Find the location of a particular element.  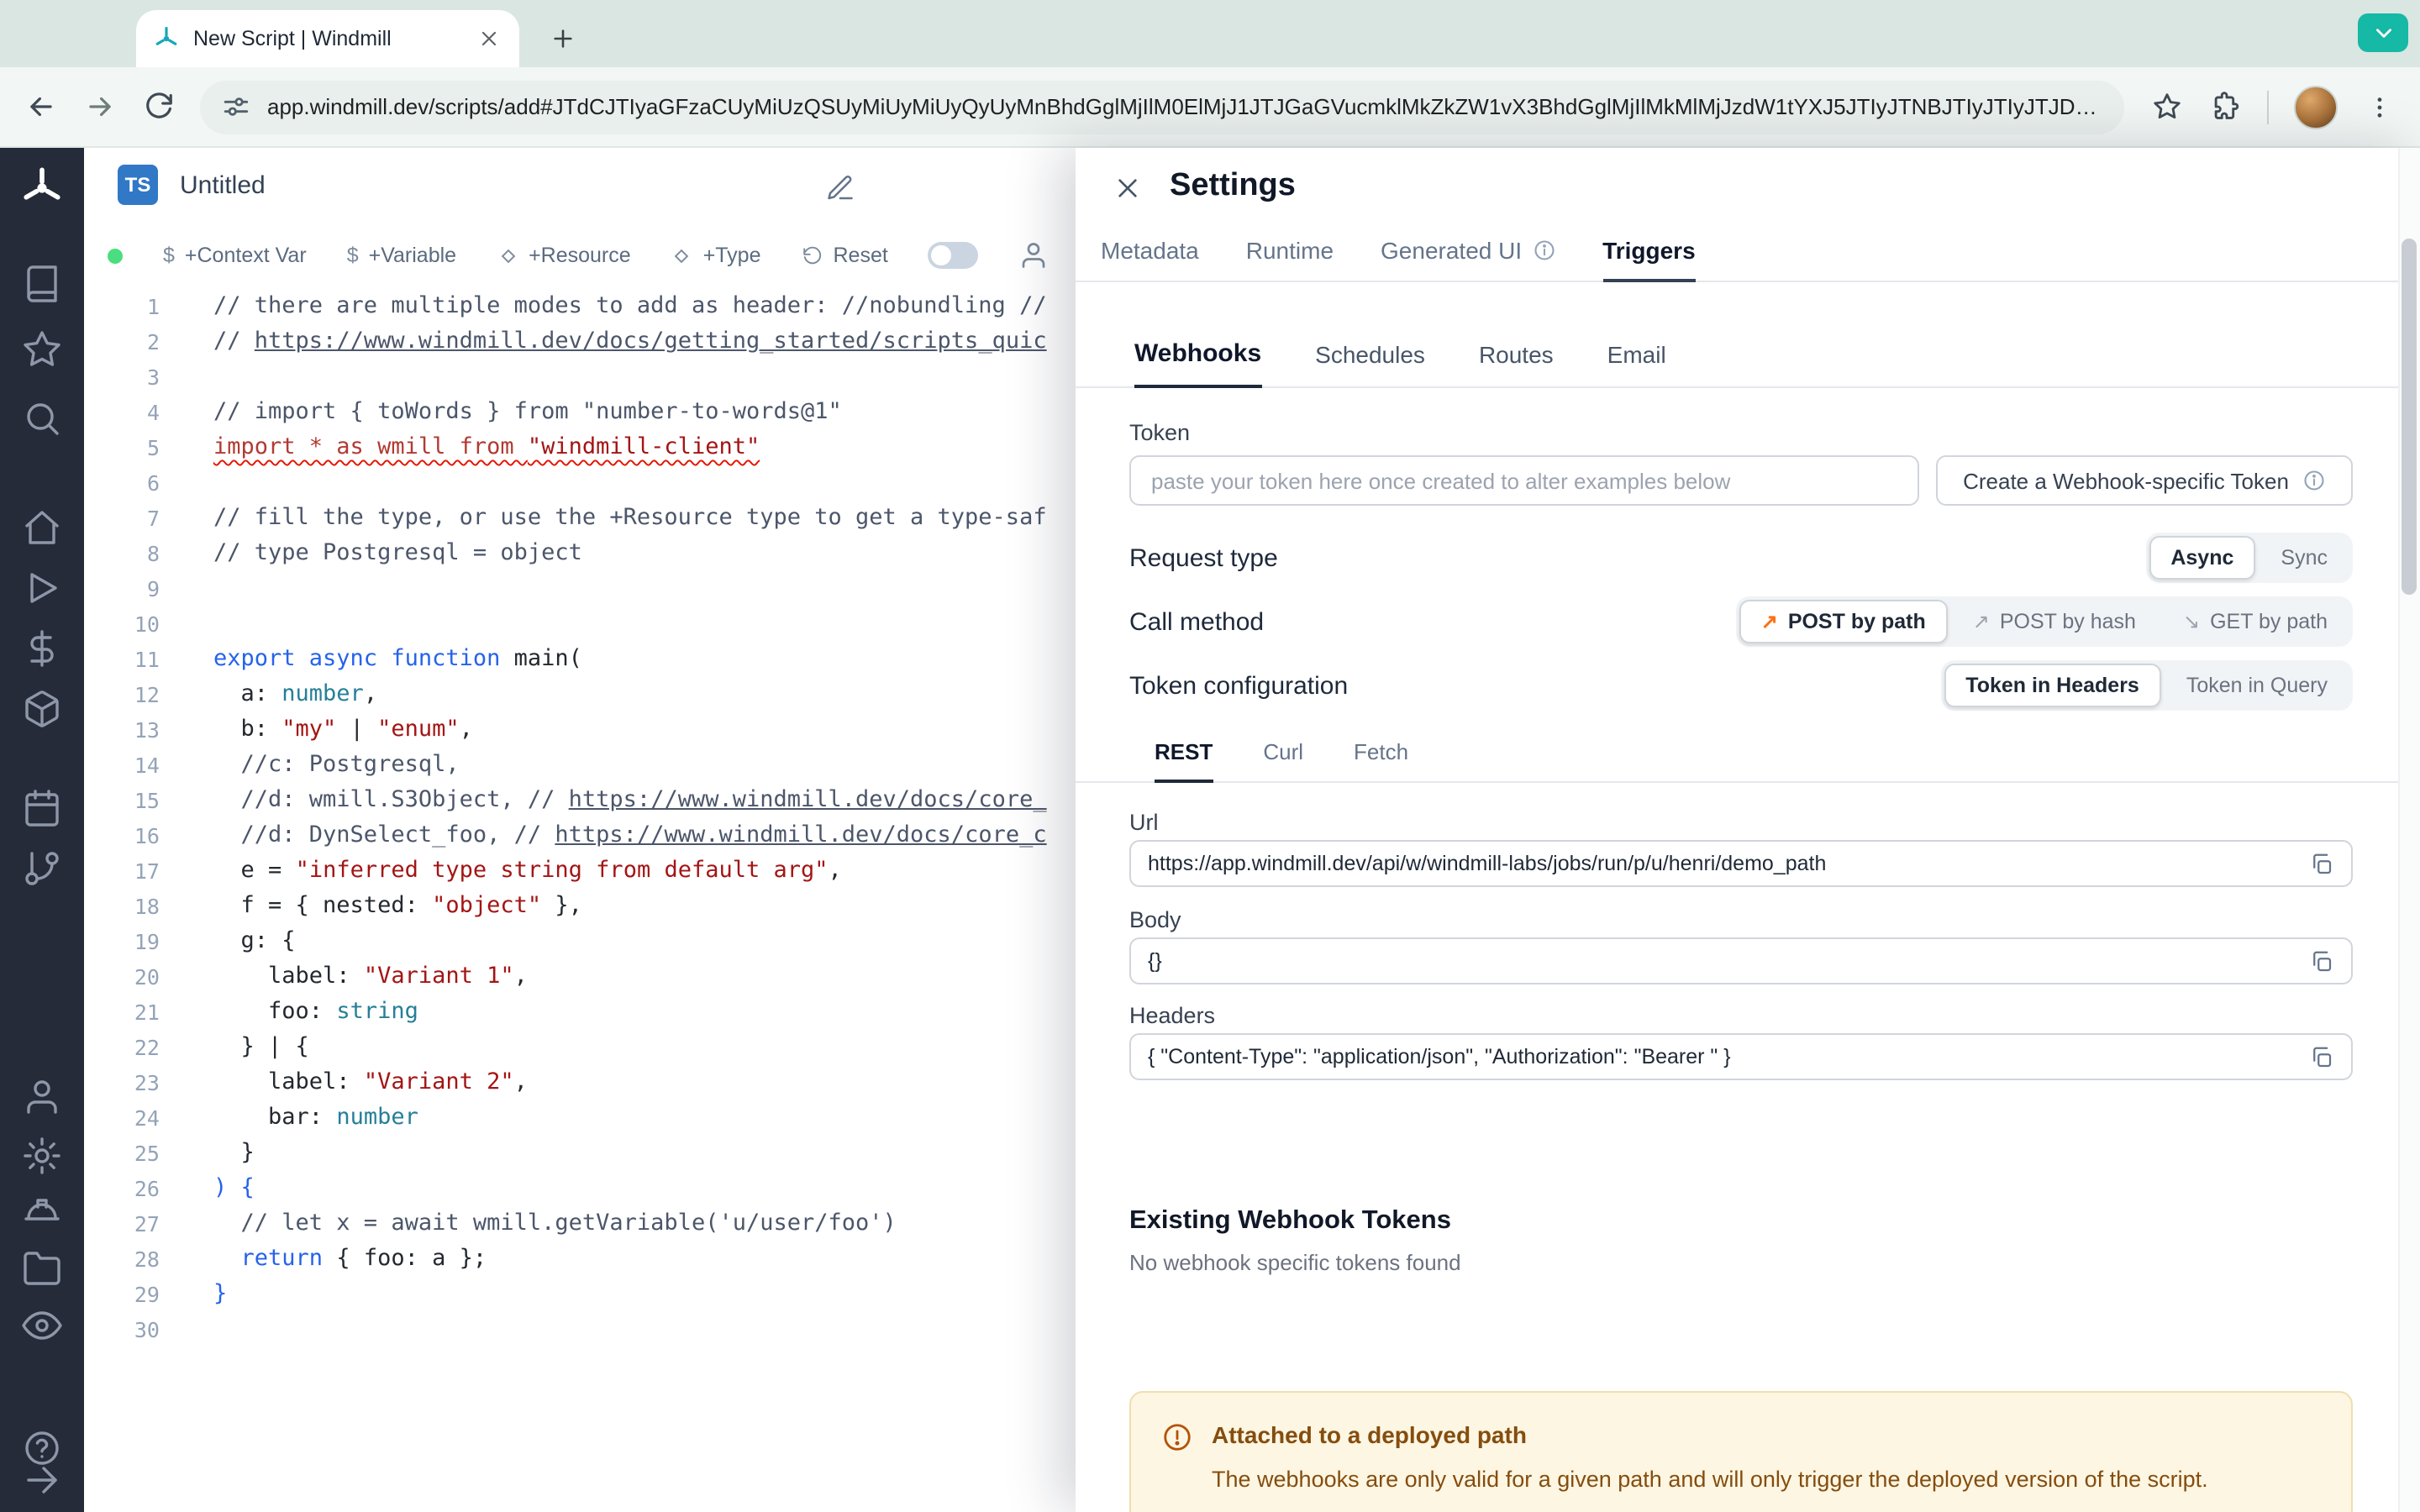

window-chevron-button is located at coordinates (2383, 32).